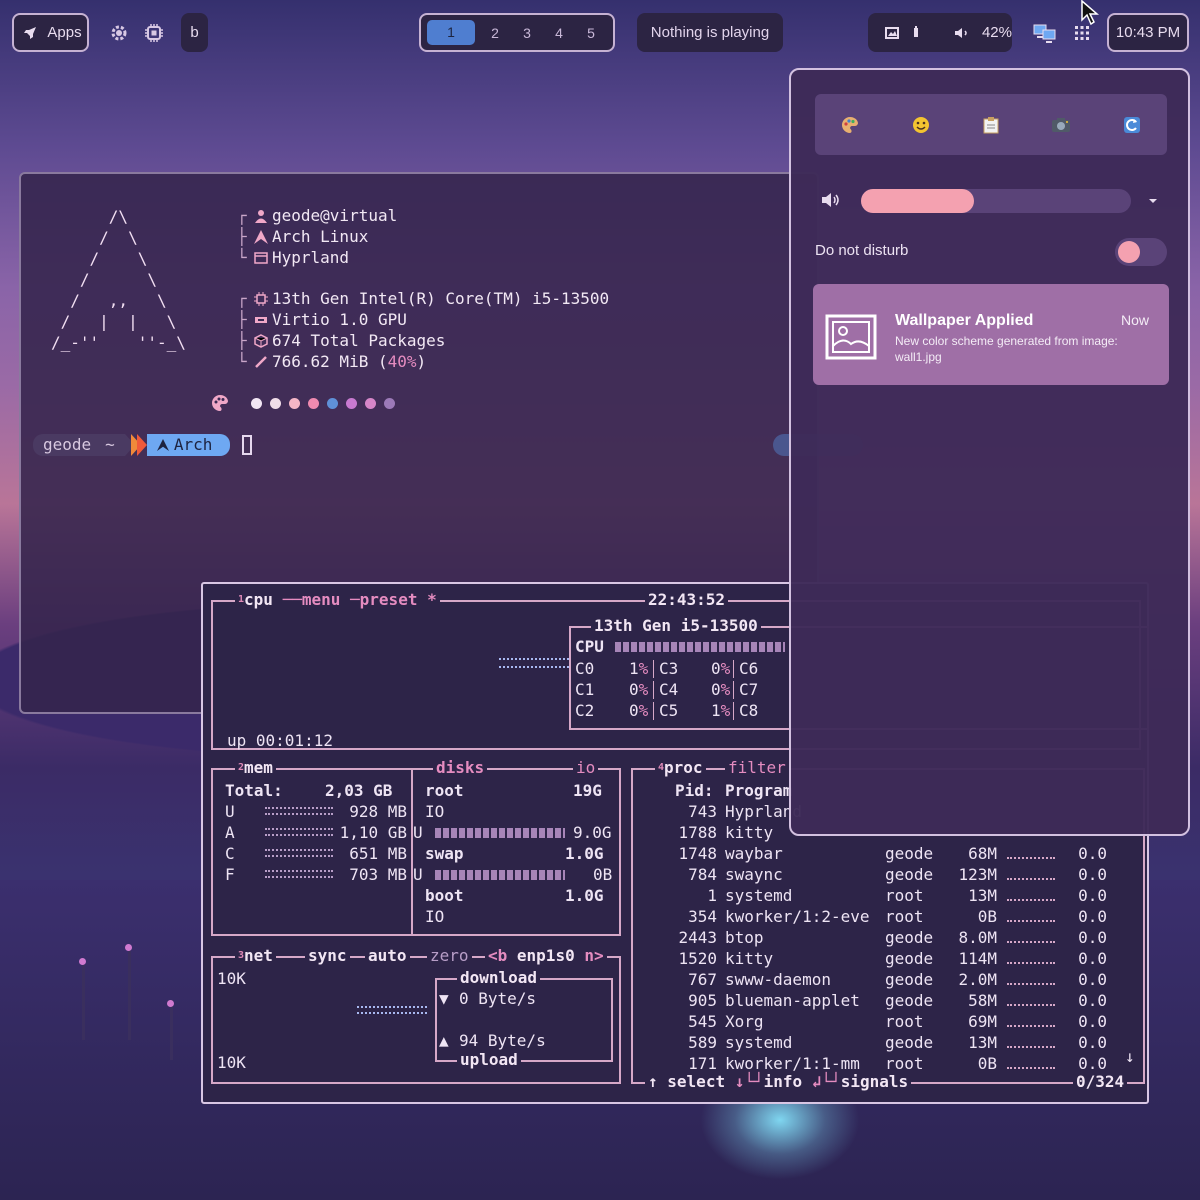 This screenshot has width=1200, height=1200. What do you see at coordinates (687, 600) in the screenshot?
I see `cpu-clock: 22:43:52` at bounding box center [687, 600].